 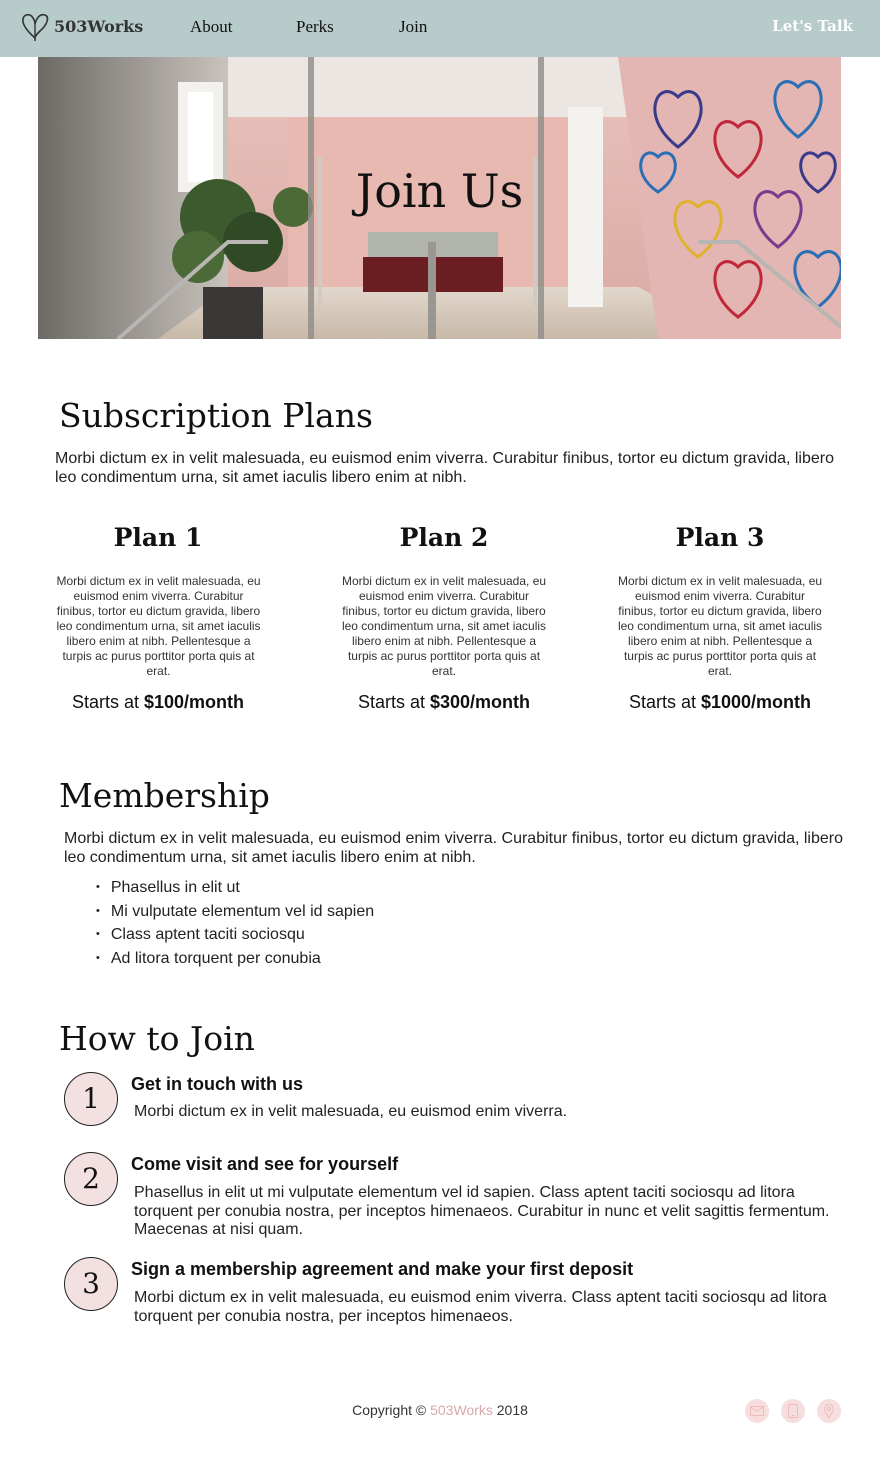 What do you see at coordinates (391, 1410) in the screenshot?
I see `copyright-prefix: Copyright ©` at bounding box center [391, 1410].